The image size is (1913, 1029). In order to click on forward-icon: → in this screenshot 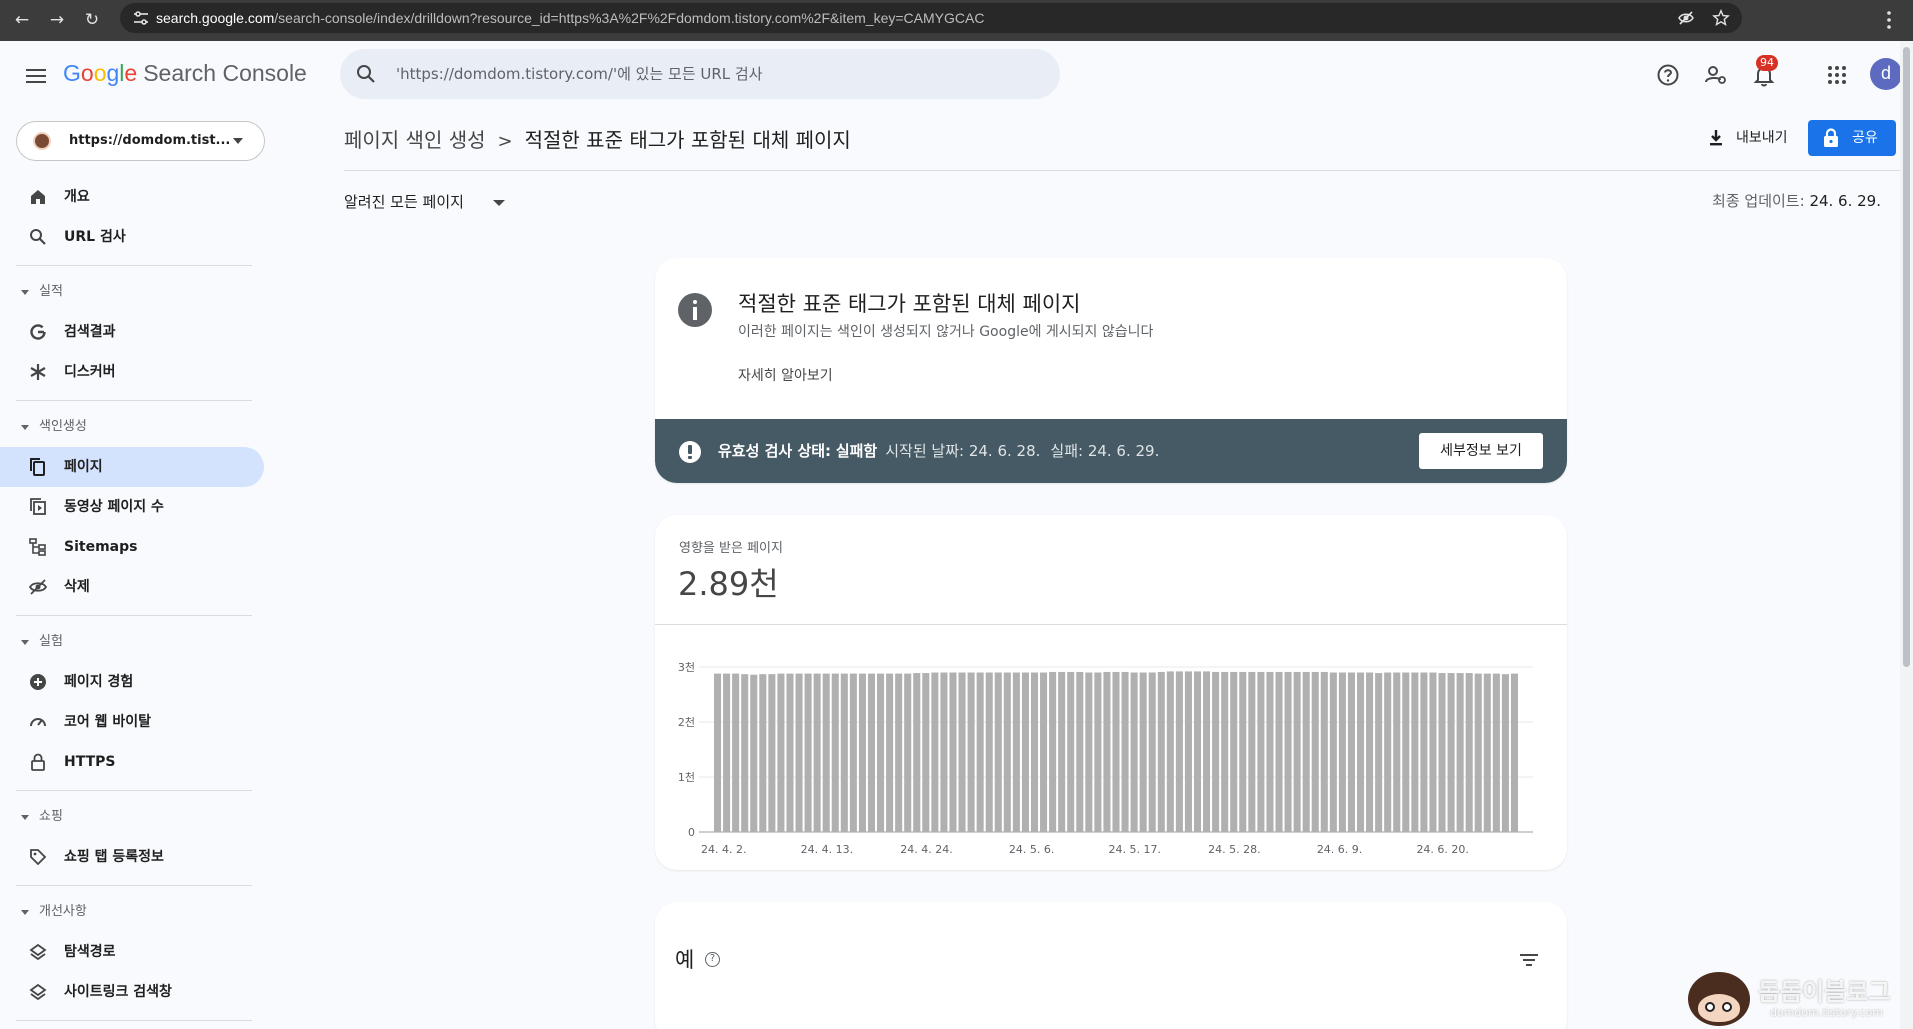, I will do `click(57, 20)`.